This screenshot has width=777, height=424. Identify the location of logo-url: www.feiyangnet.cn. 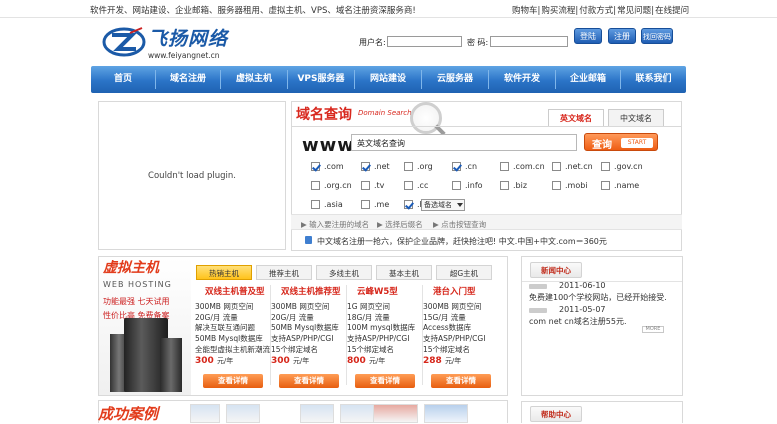
(184, 55).